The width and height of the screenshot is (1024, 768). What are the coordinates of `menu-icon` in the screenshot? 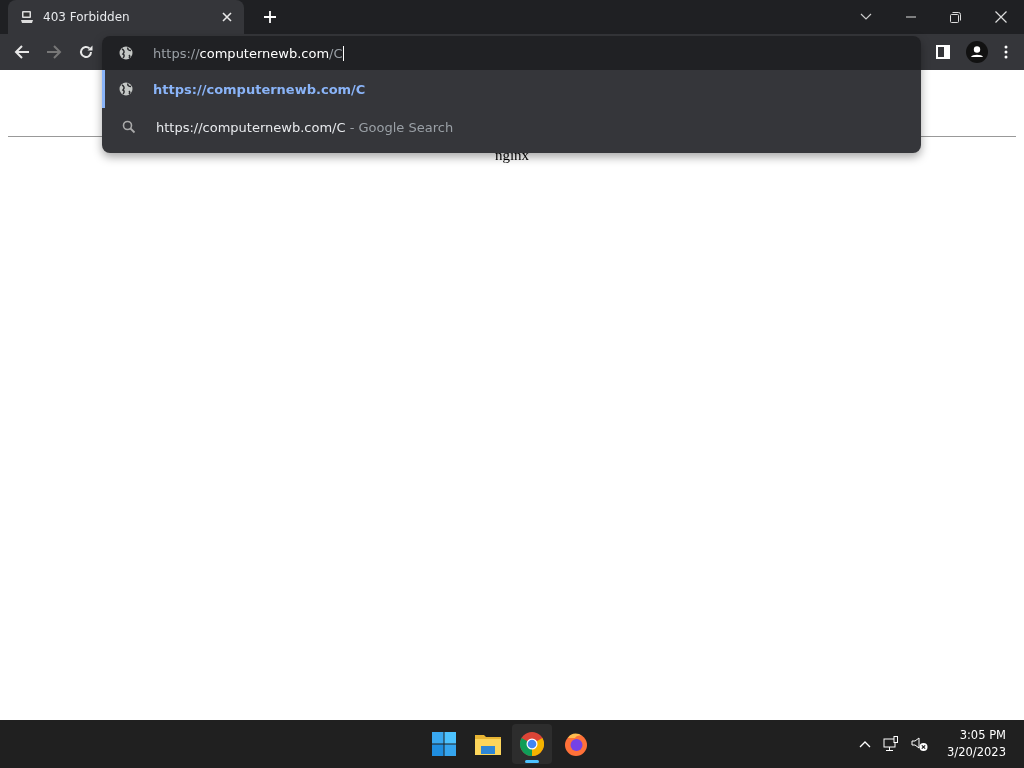 It's located at (1006, 52).